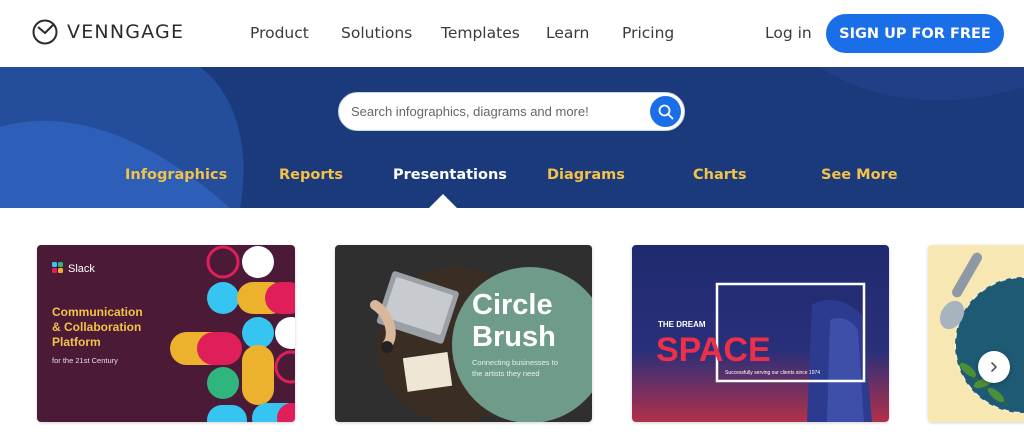 This screenshot has height=438, width=1024. Describe the element at coordinates (496, 111) in the screenshot. I see `search-input` at that location.